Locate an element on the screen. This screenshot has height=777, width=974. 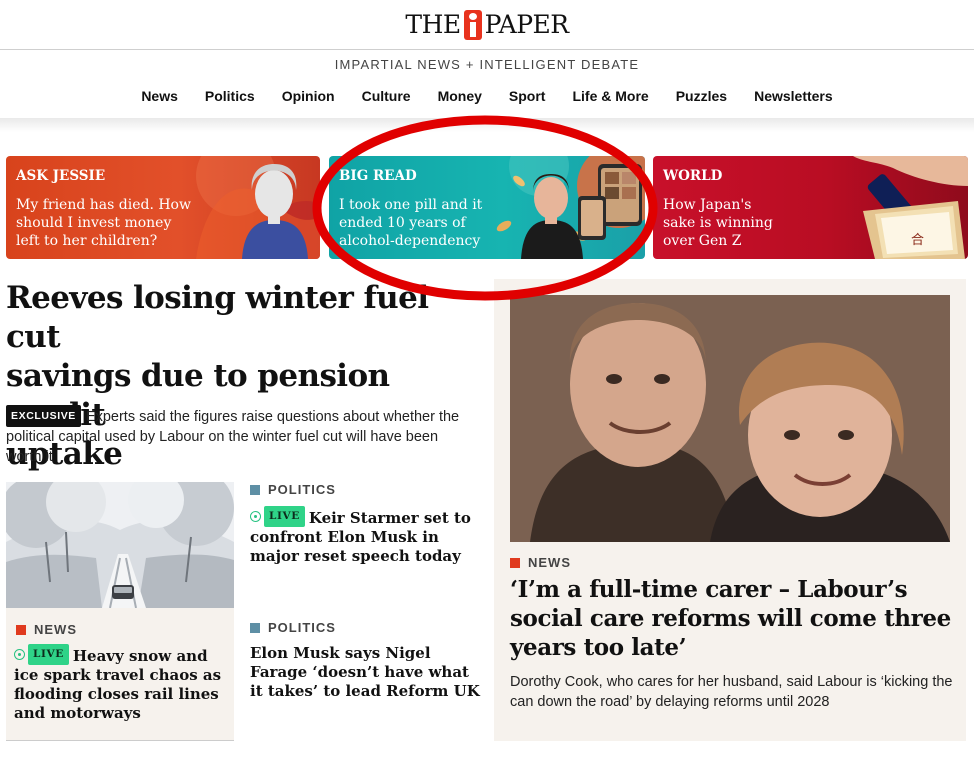
promo-title-line: should I invest money is located at coordinates (94, 223).